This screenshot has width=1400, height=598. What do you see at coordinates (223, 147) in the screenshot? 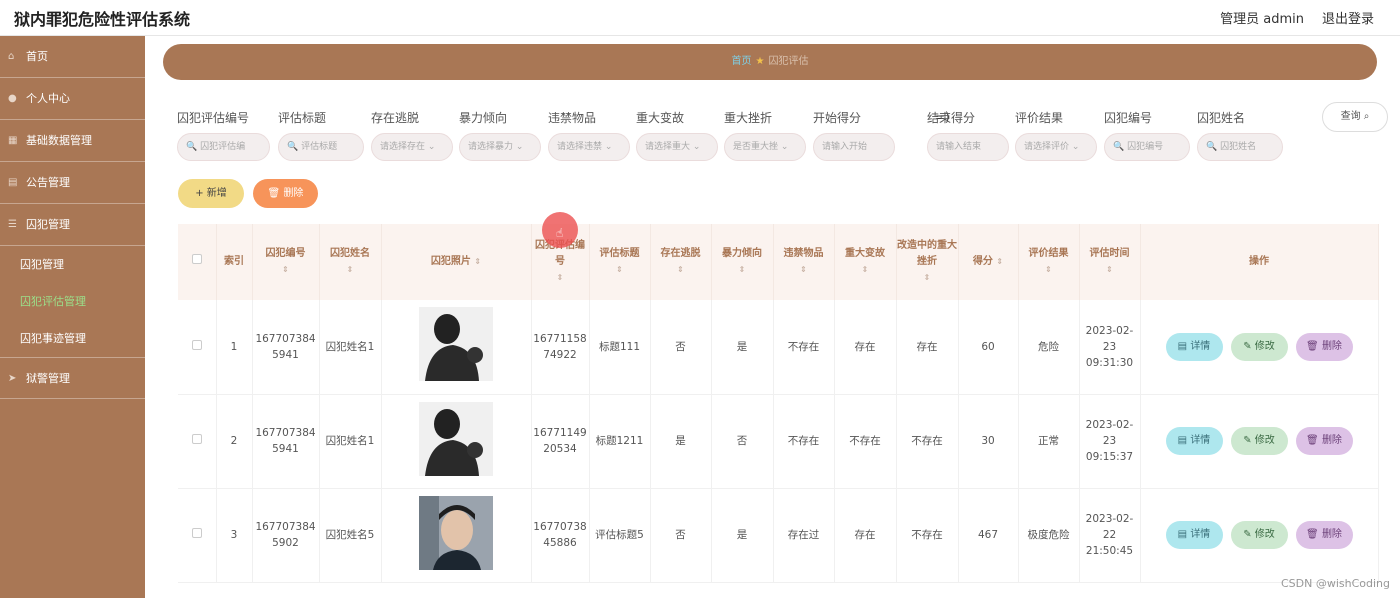
I see `eval-no-input: 🔍 囚犯评估编` at bounding box center [223, 147].